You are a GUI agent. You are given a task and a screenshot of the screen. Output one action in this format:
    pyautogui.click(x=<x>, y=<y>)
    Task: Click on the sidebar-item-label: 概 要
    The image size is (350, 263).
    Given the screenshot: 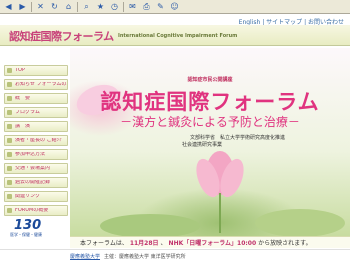 What is the action you would take?
    pyautogui.click(x=23, y=98)
    